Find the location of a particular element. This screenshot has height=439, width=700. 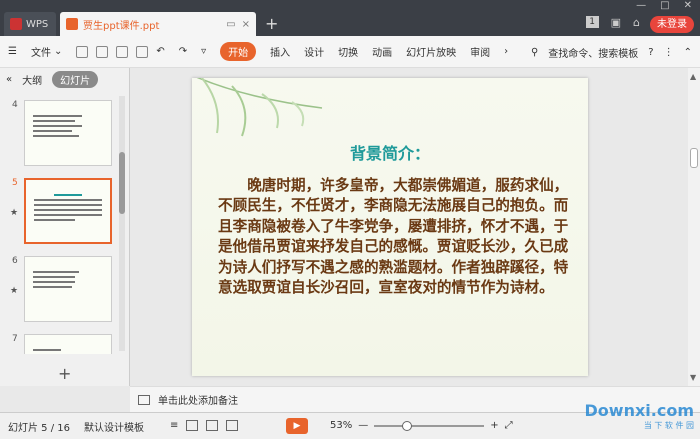

canvas-scrollbar-thumb is located at coordinates (694, 158).